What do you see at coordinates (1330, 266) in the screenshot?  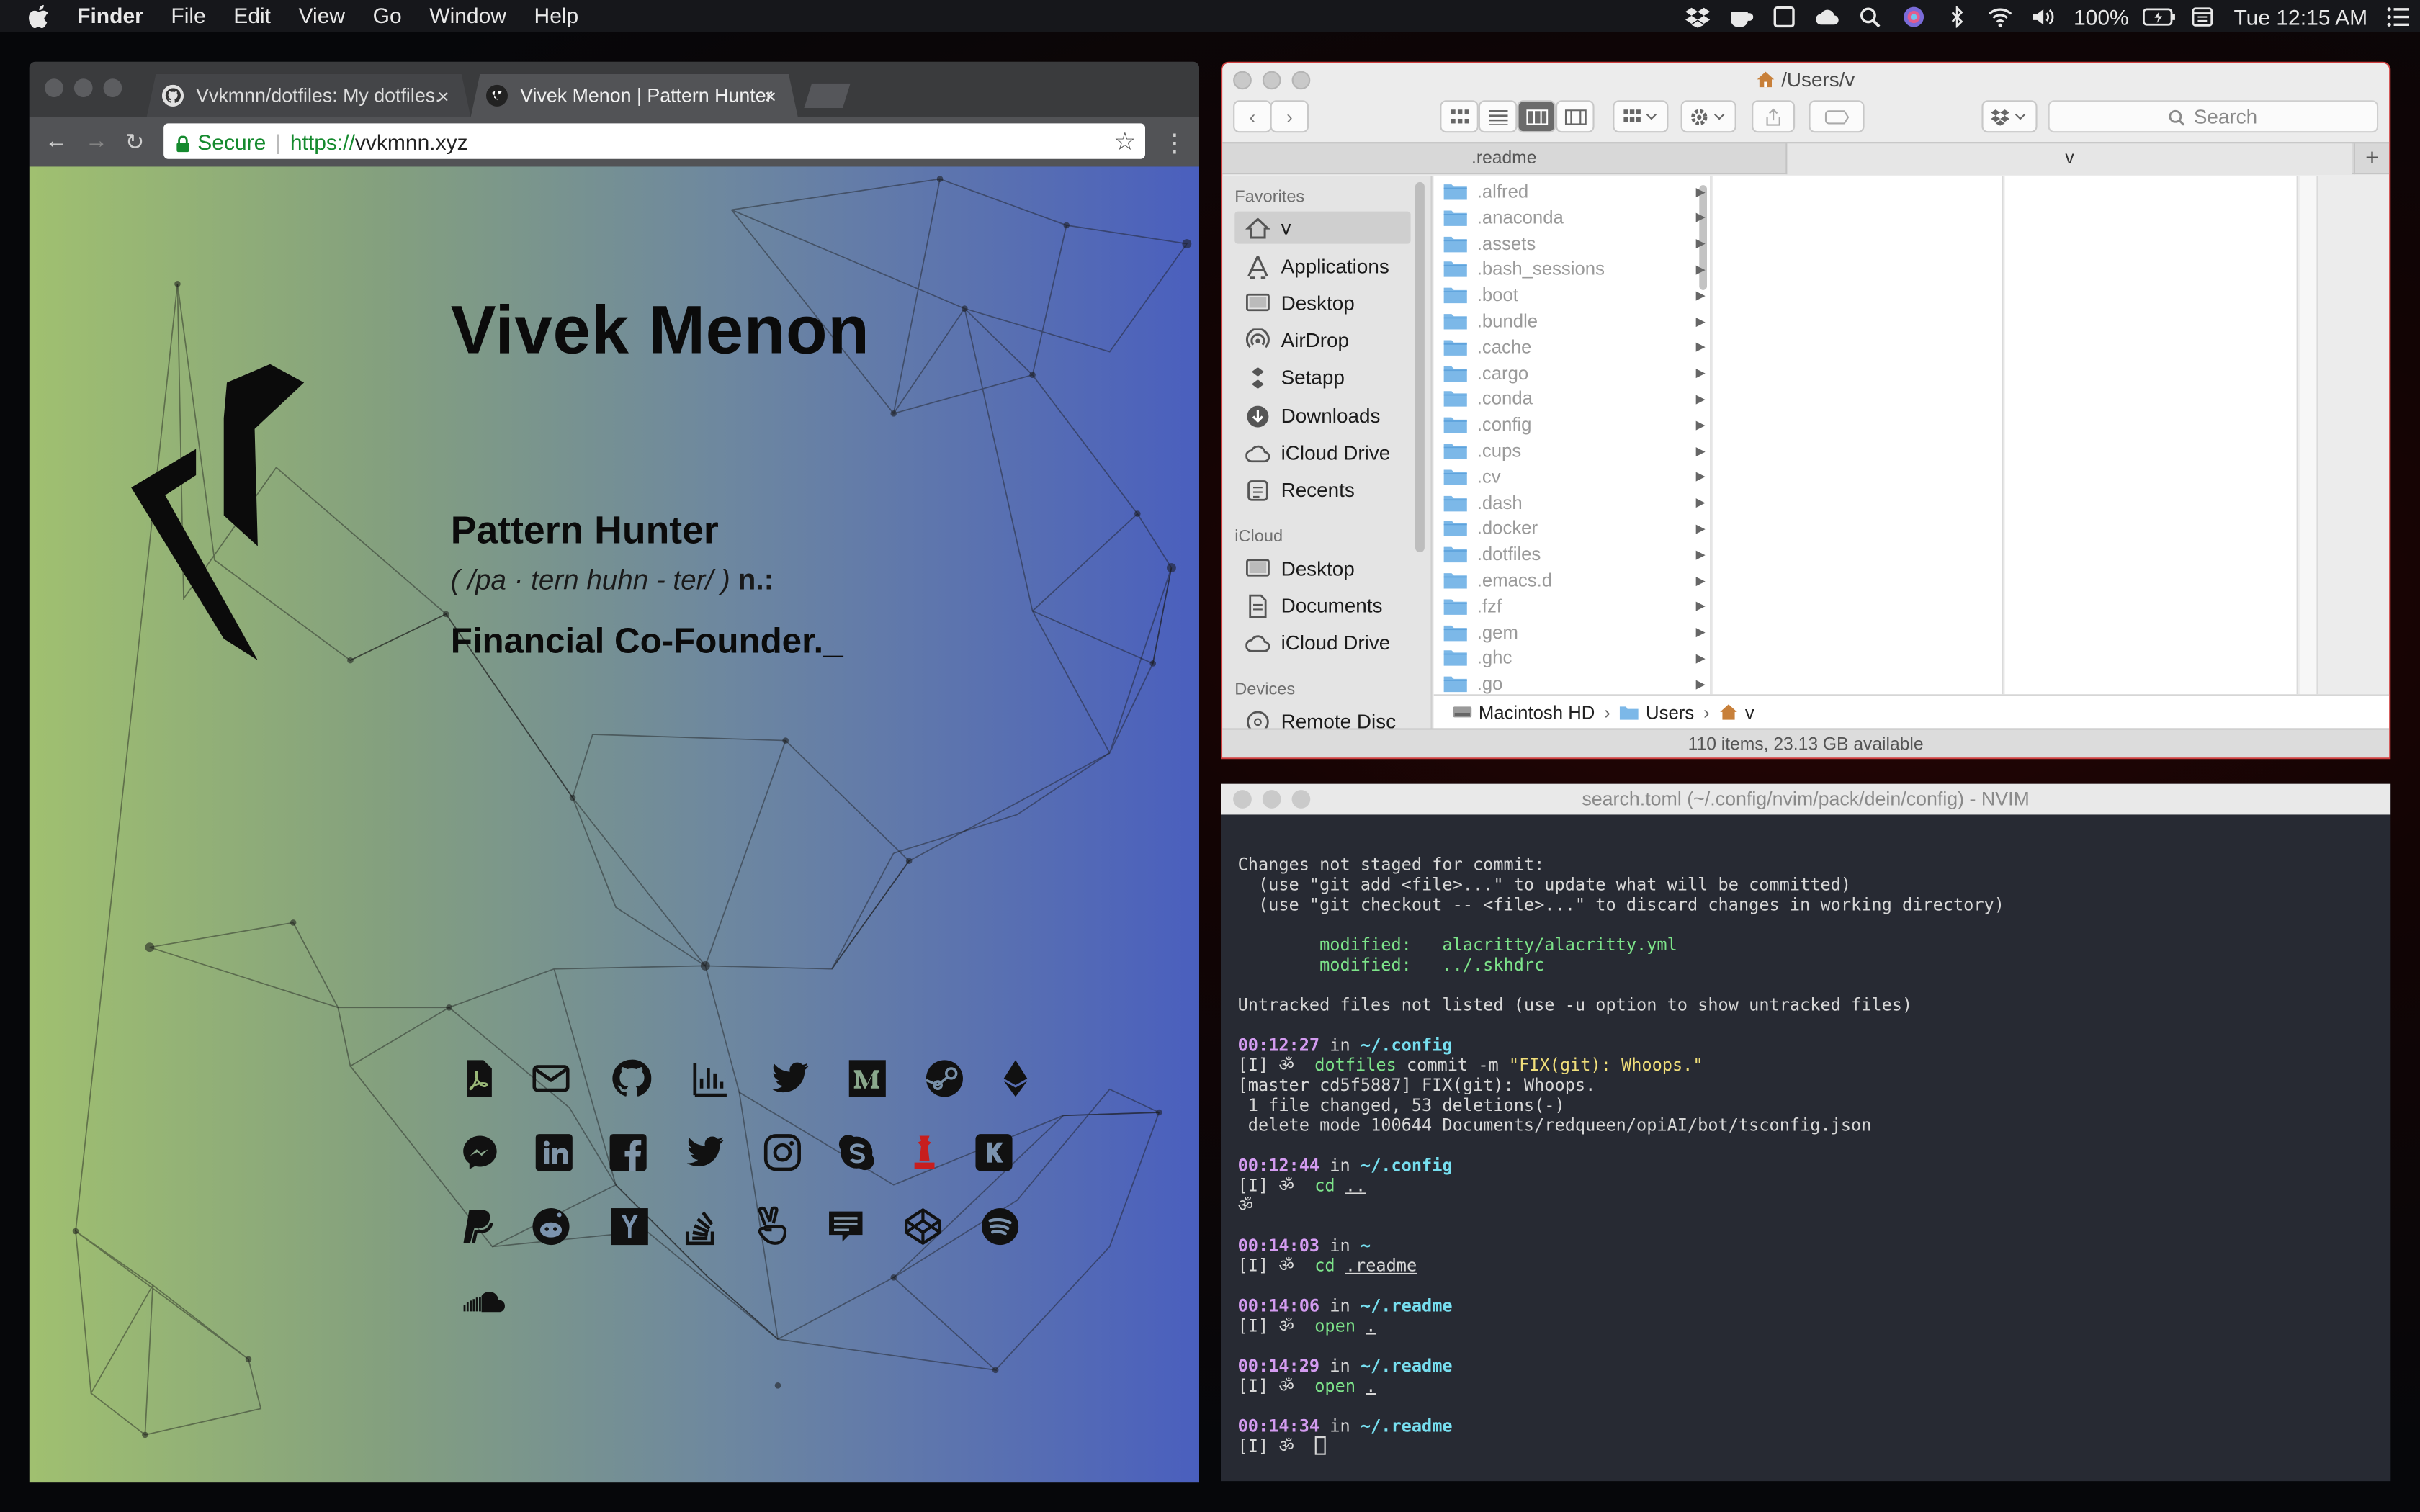 I see `sidebar-item-applications: Applications` at bounding box center [1330, 266].